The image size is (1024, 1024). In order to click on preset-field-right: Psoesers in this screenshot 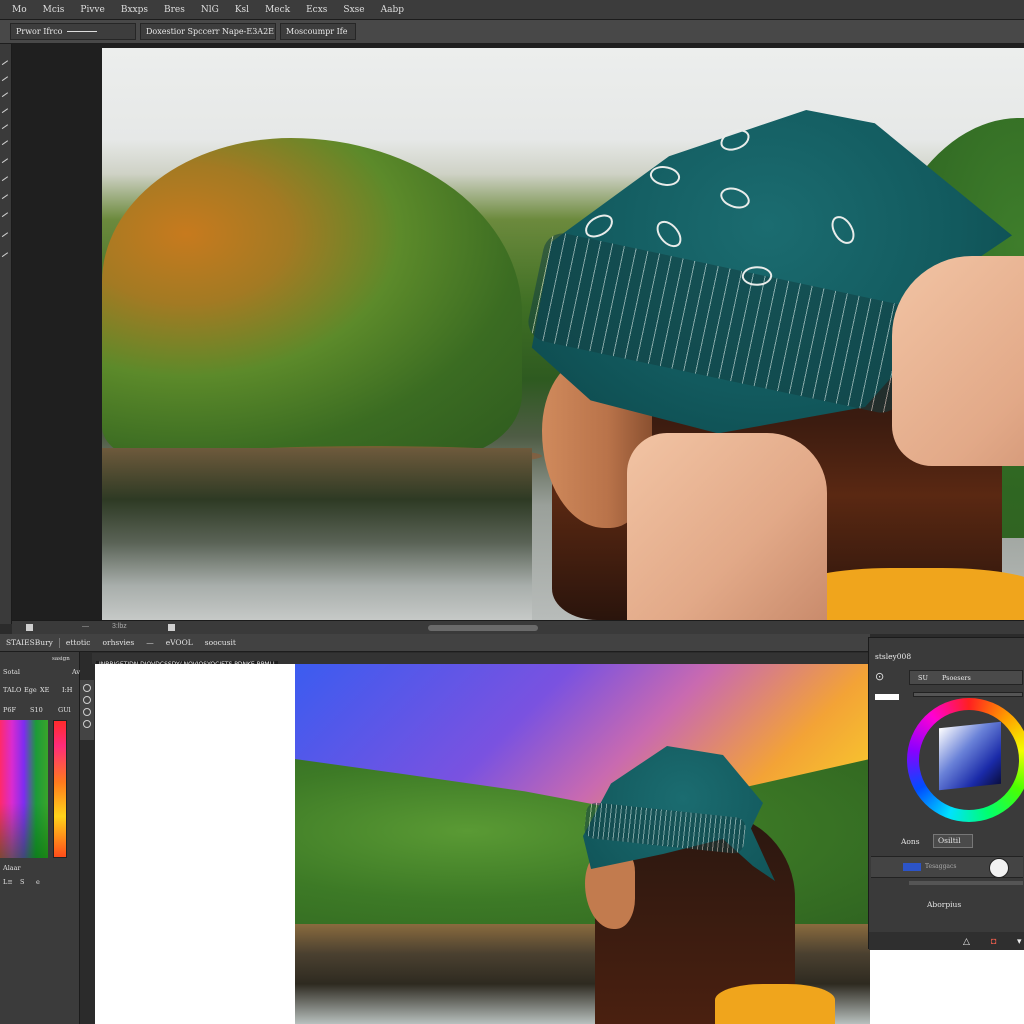, I will do `click(956, 677)`.